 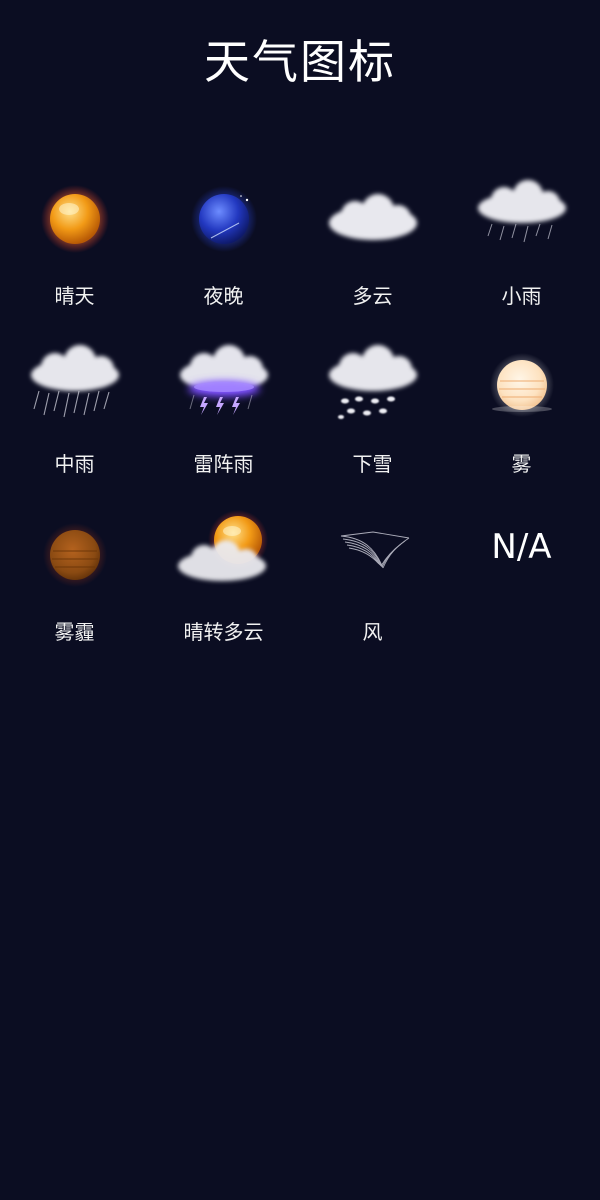 I want to click on haze-icon, so click(x=74, y=555).